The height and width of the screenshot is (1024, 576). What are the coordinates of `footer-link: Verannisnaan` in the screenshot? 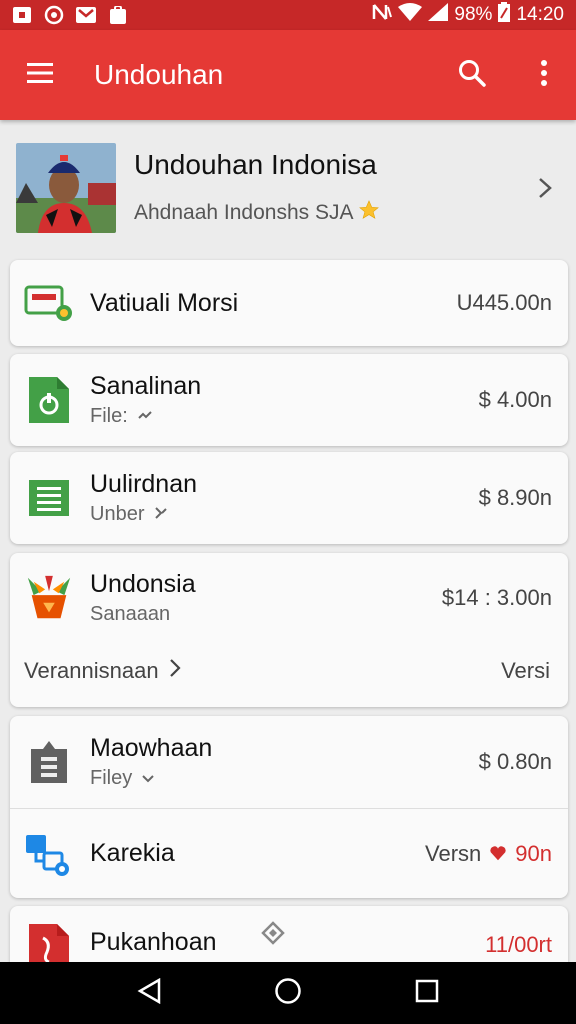 It's located at (102, 671).